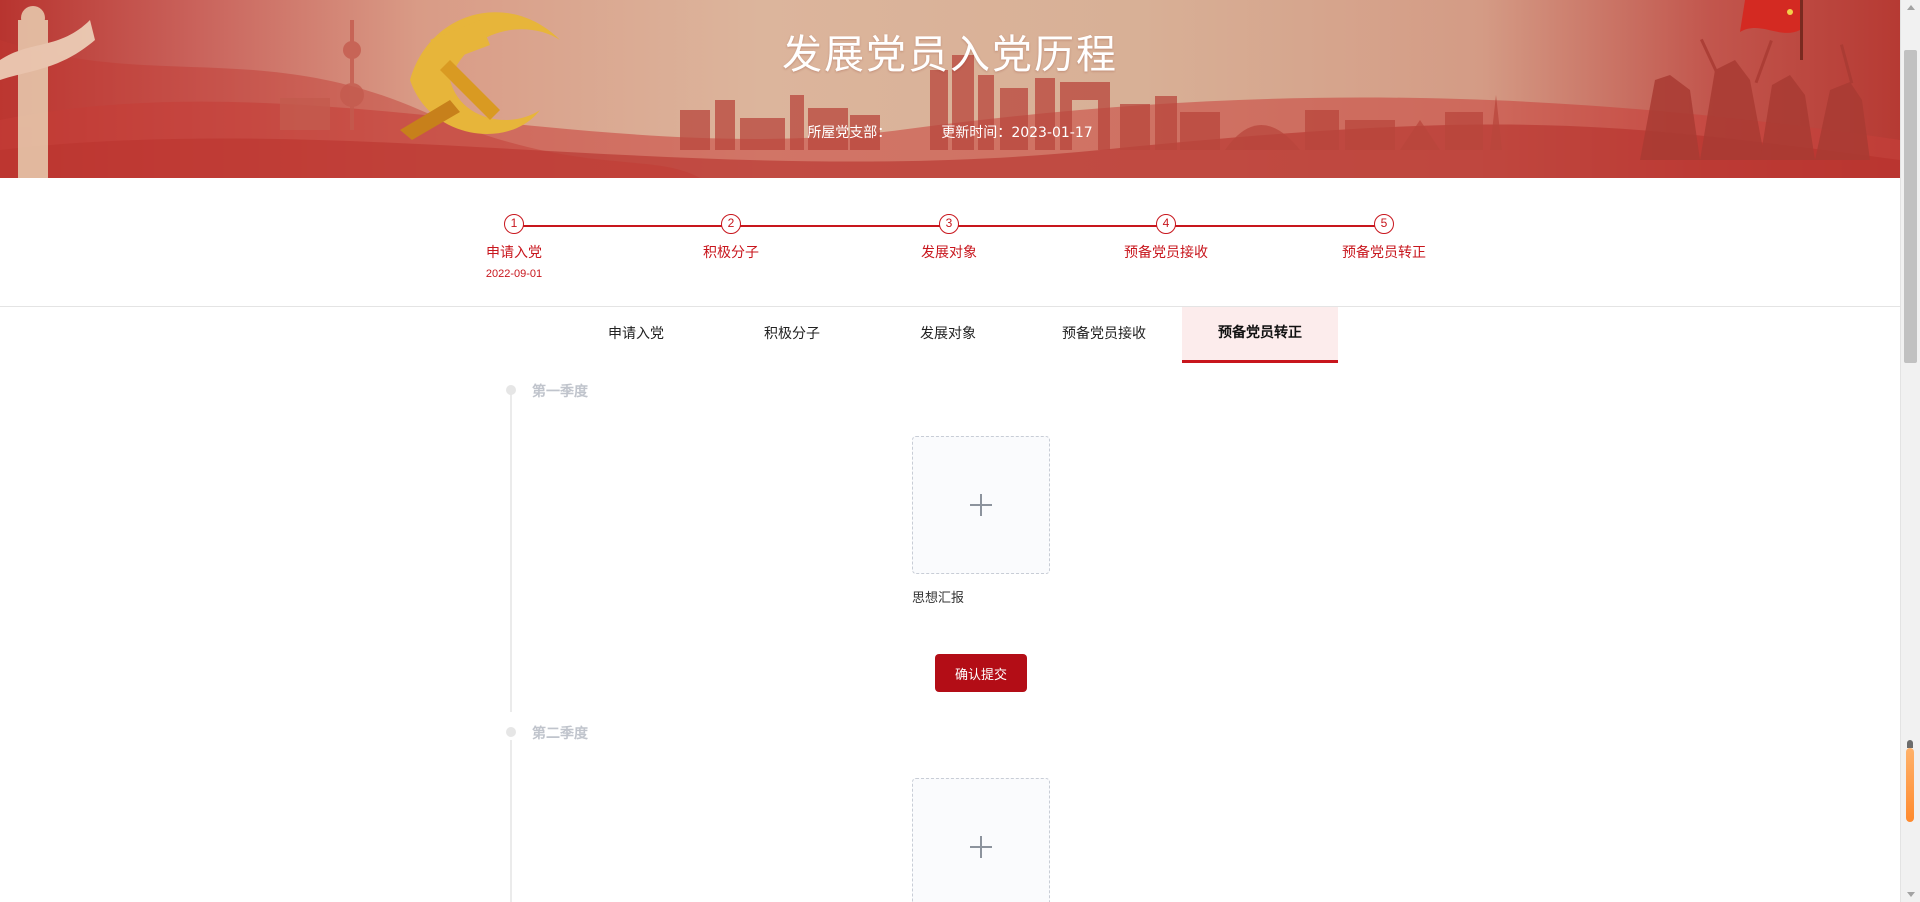 This screenshot has height=902, width=1920. I want to click on step-1: 1 申请入党 2022-09-01, so click(514, 247).